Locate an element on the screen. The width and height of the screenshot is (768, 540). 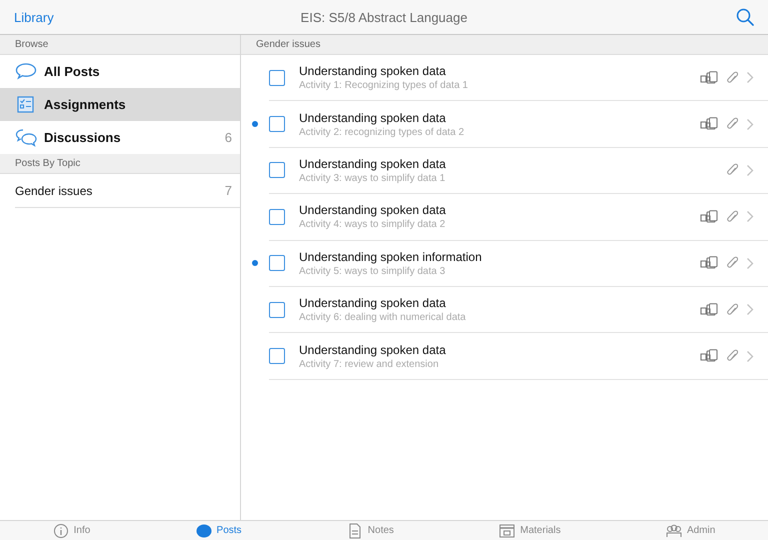
post-row: Understanding spoken data Activity 4: ways to simplify data 2 is located at coordinates (518, 217).